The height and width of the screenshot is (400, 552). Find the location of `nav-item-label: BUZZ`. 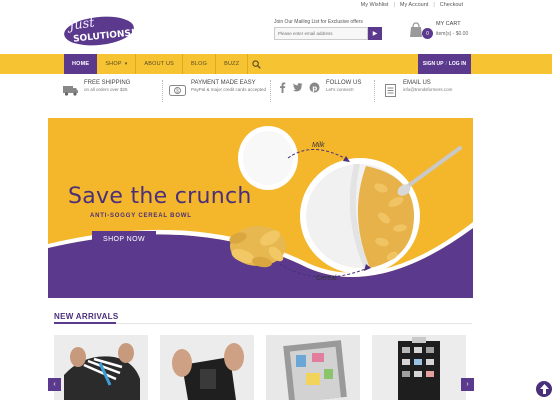

nav-item-label: BUZZ is located at coordinates (232, 64).